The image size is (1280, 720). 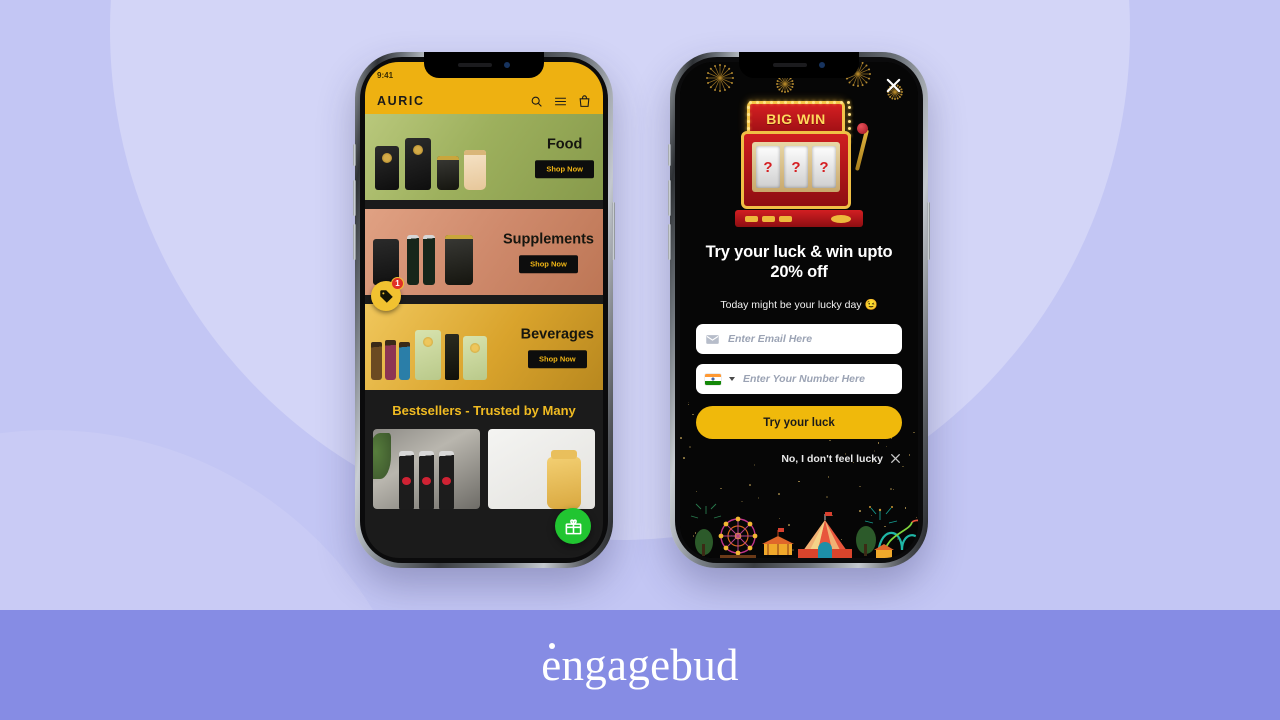 What do you see at coordinates (799, 262) in the screenshot?
I see `popup-headline: Try your luck & win upto 20% off` at bounding box center [799, 262].